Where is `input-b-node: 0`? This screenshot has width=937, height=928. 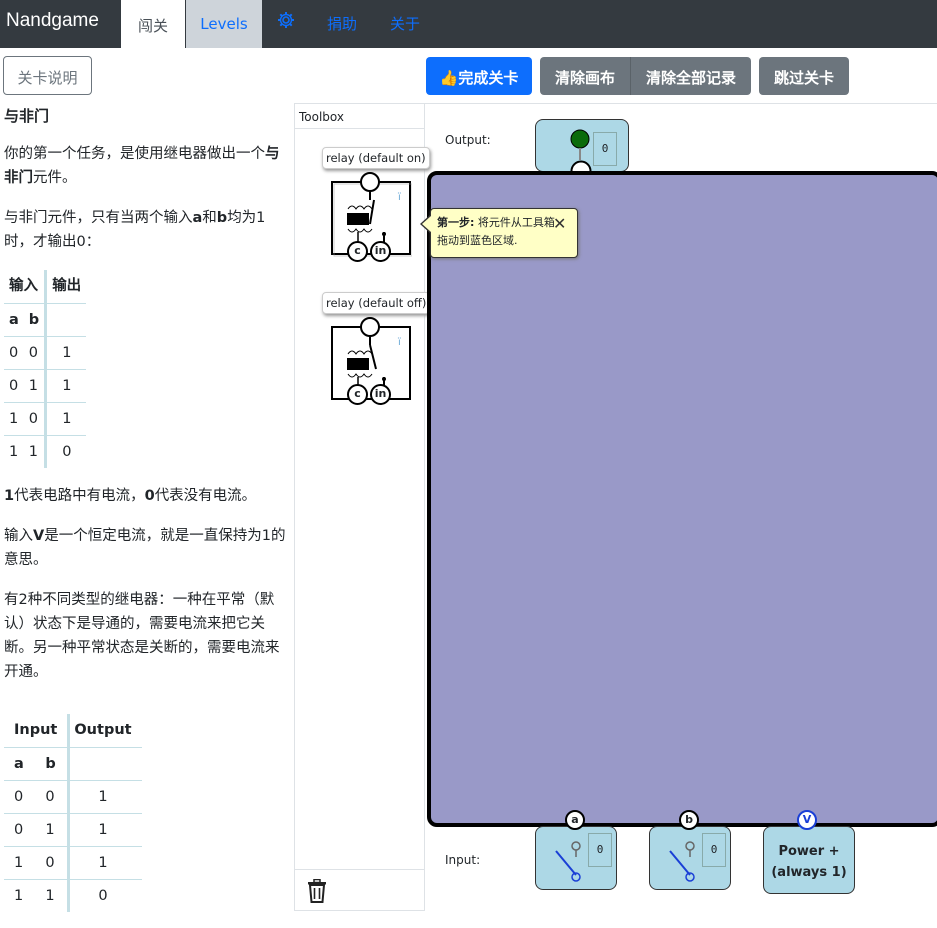 input-b-node: 0 is located at coordinates (690, 858).